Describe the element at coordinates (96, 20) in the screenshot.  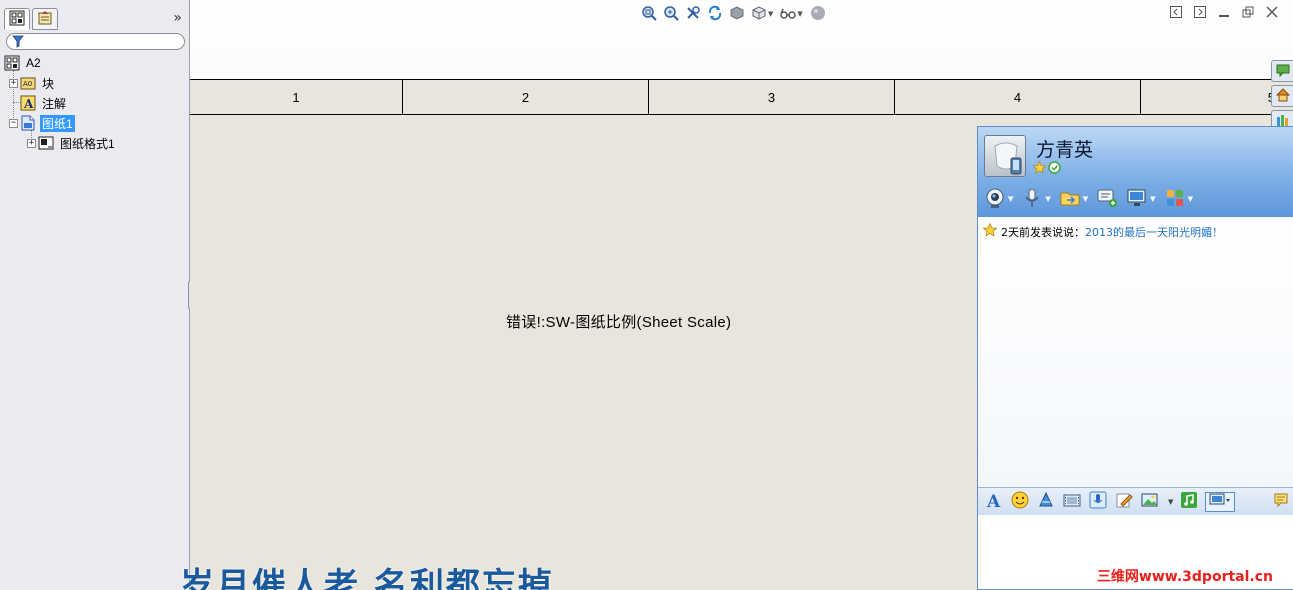
I see `panel-tab-strip: »` at that location.